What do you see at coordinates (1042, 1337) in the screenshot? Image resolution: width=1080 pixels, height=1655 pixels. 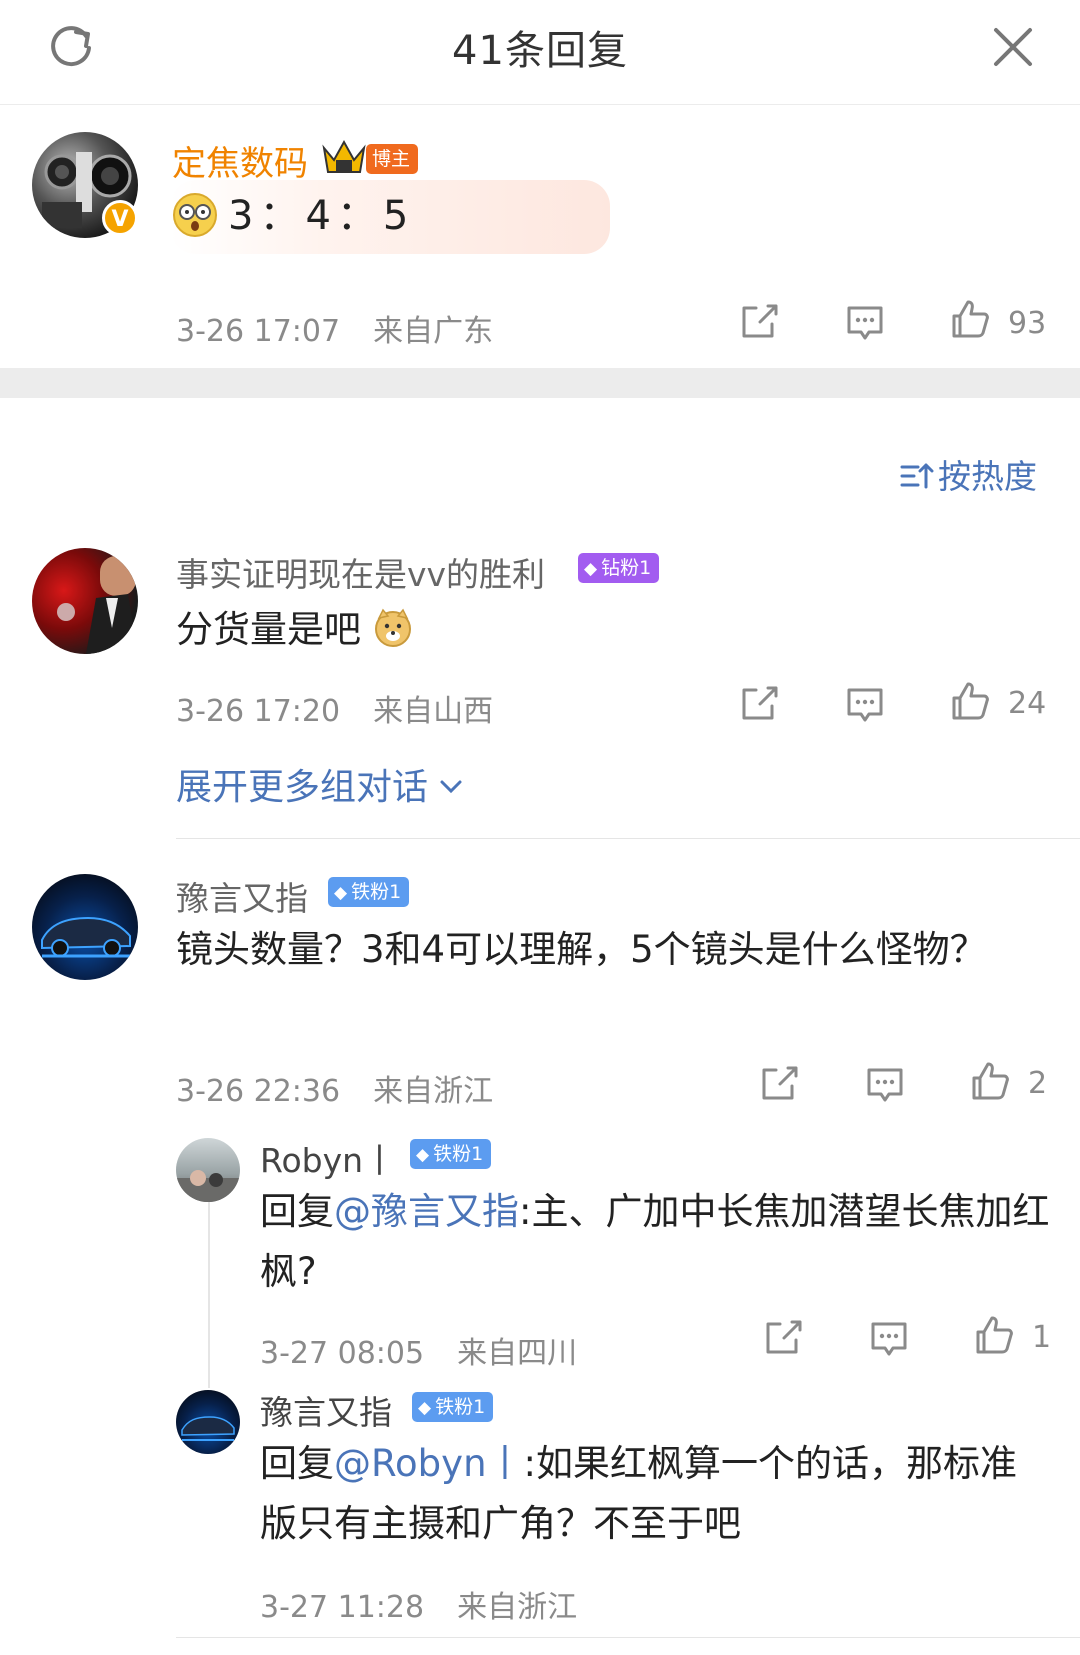 I see `like-count: 1` at bounding box center [1042, 1337].